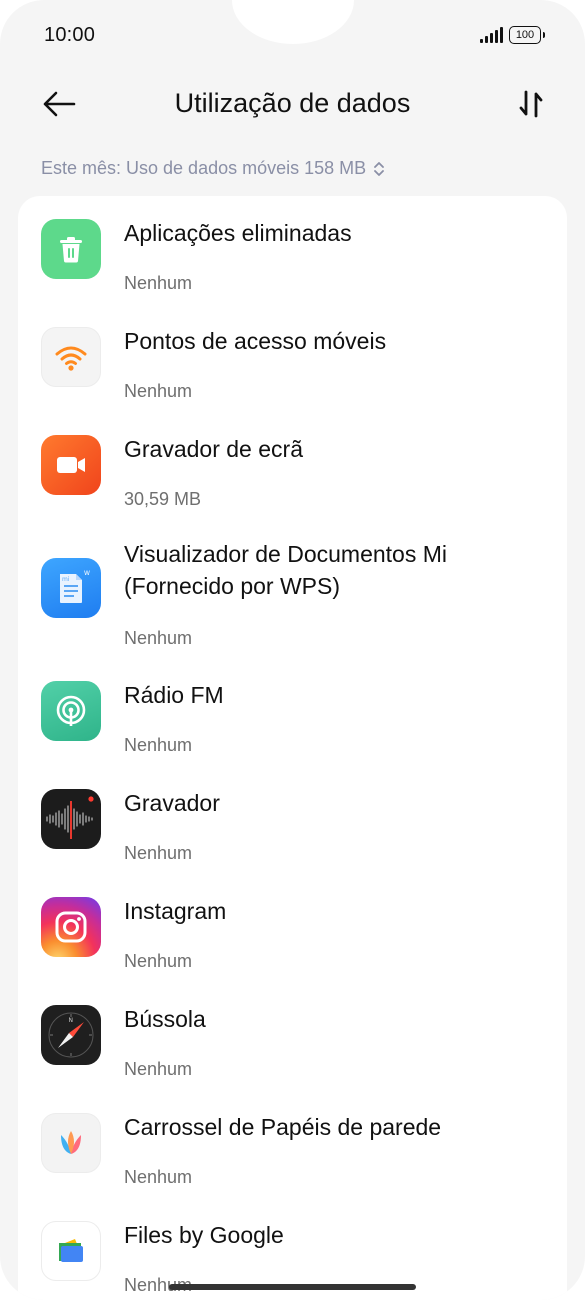 The width and height of the screenshot is (585, 1300). Describe the element at coordinates (292, 1149) in the screenshot. I see `list-item-wallpaper-carousel: Carrossel de Papéis de parede Nenhum` at that location.